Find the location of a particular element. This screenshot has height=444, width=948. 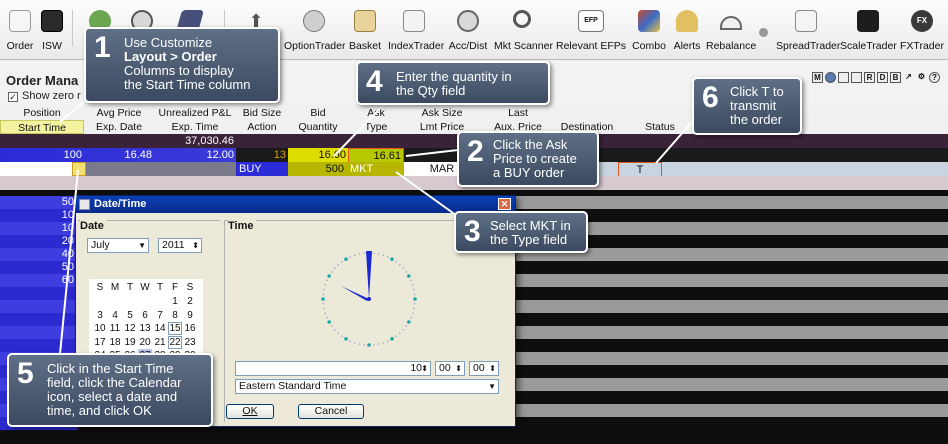

calendar-day: 17 is located at coordinates (100, 342).